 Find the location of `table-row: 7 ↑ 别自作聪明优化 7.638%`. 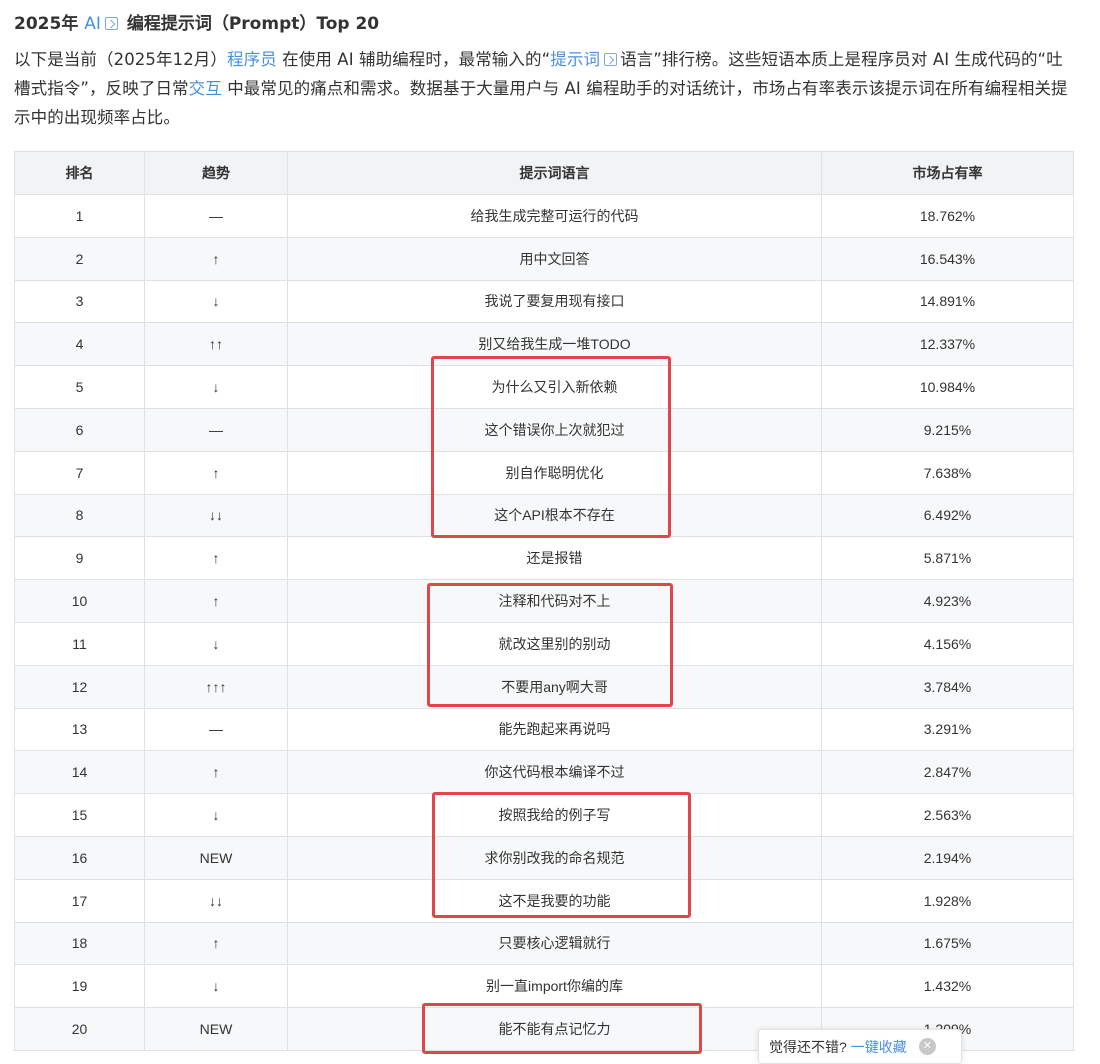

table-row: 7 ↑ 别自作聪明优化 7.638% is located at coordinates (544, 472).